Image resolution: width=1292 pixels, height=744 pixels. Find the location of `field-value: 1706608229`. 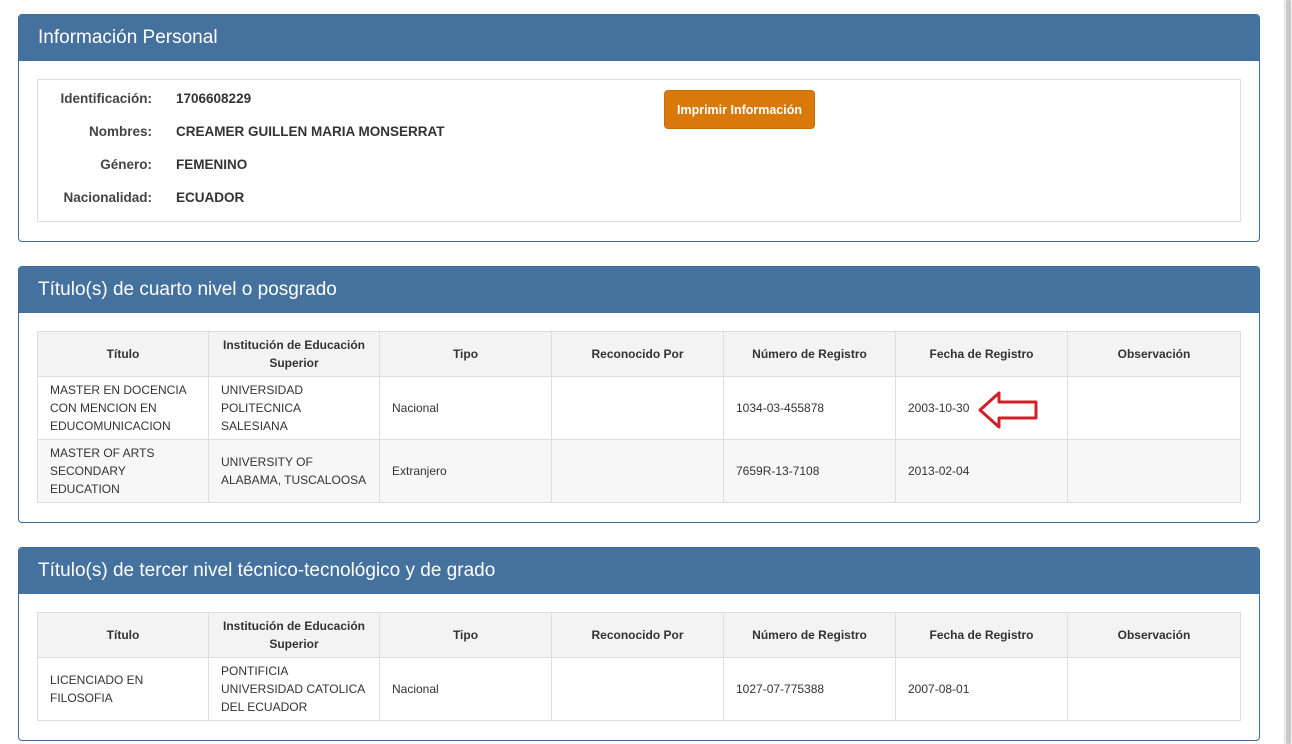

field-value: 1706608229 is located at coordinates (214, 98).